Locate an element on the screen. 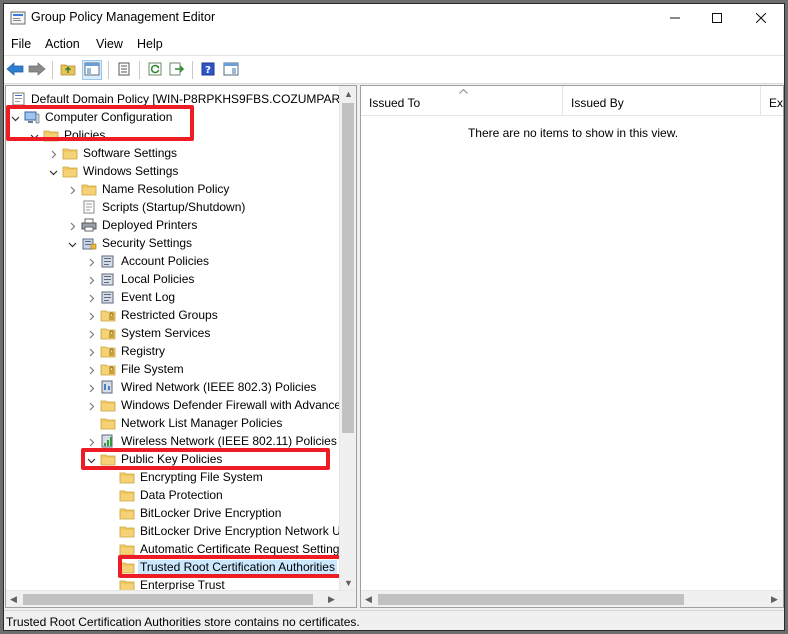 The width and height of the screenshot is (788, 634). tree-node-label: Windows Settings is located at coordinates (131, 171).